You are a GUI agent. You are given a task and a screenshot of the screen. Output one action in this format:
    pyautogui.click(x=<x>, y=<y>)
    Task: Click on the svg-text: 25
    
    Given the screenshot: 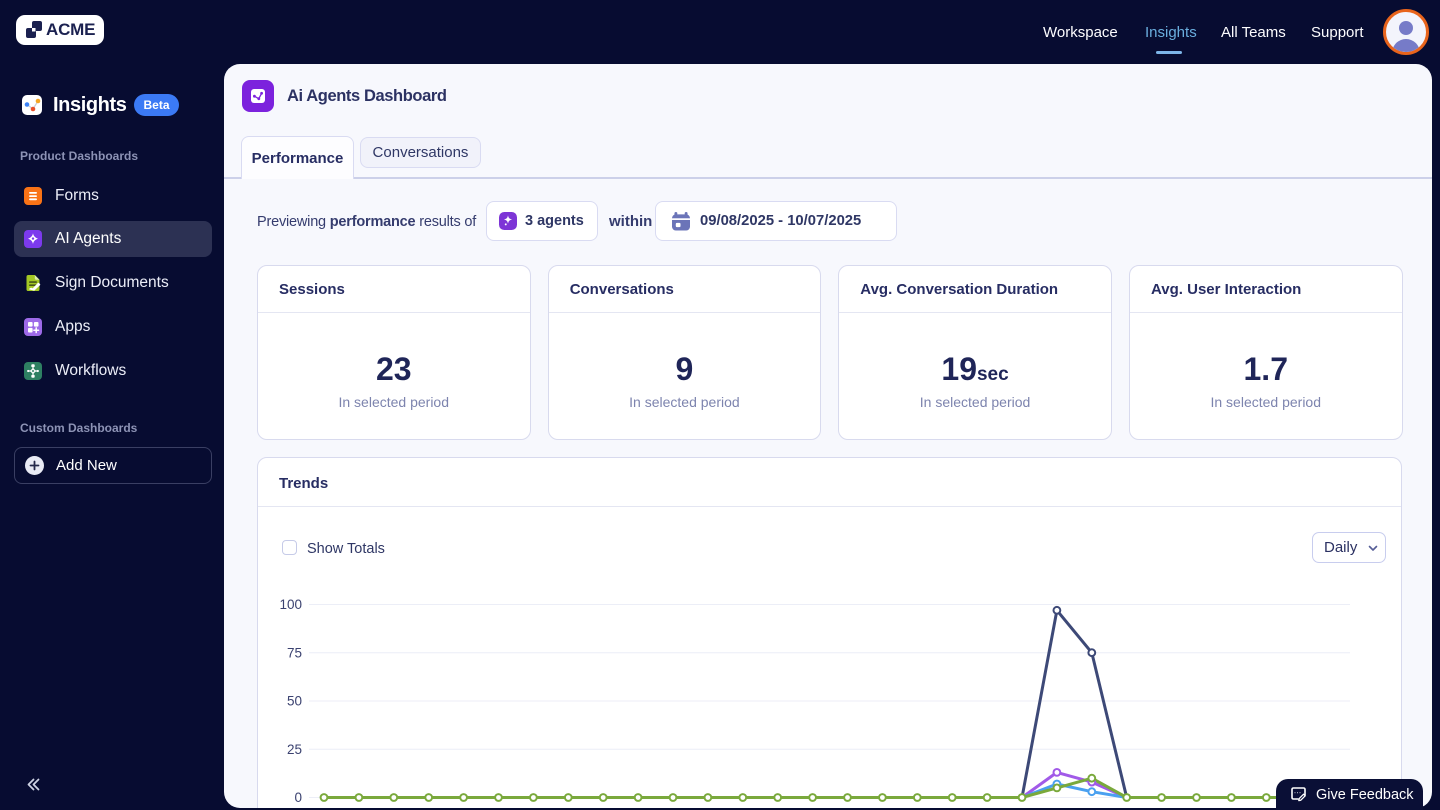 What is the action you would take?
    pyautogui.click(x=294, y=748)
    